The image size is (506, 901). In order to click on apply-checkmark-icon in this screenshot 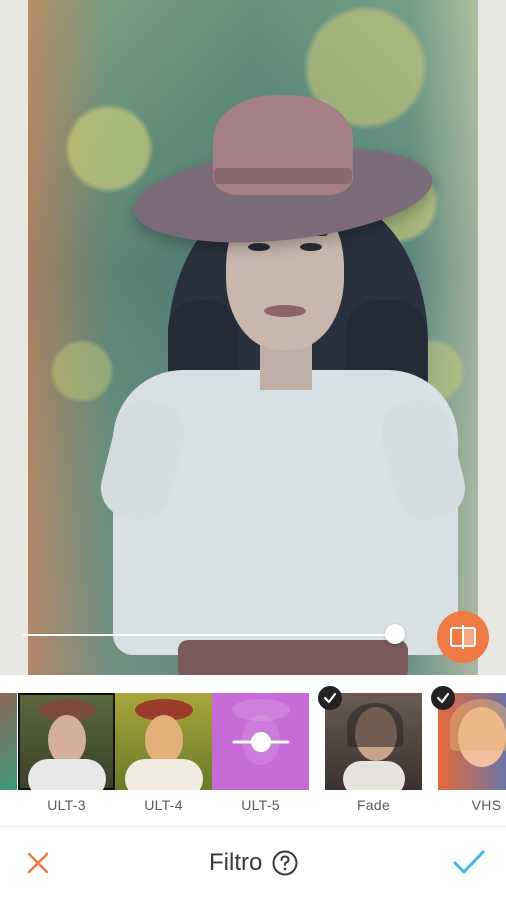, I will do `click(469, 863)`.